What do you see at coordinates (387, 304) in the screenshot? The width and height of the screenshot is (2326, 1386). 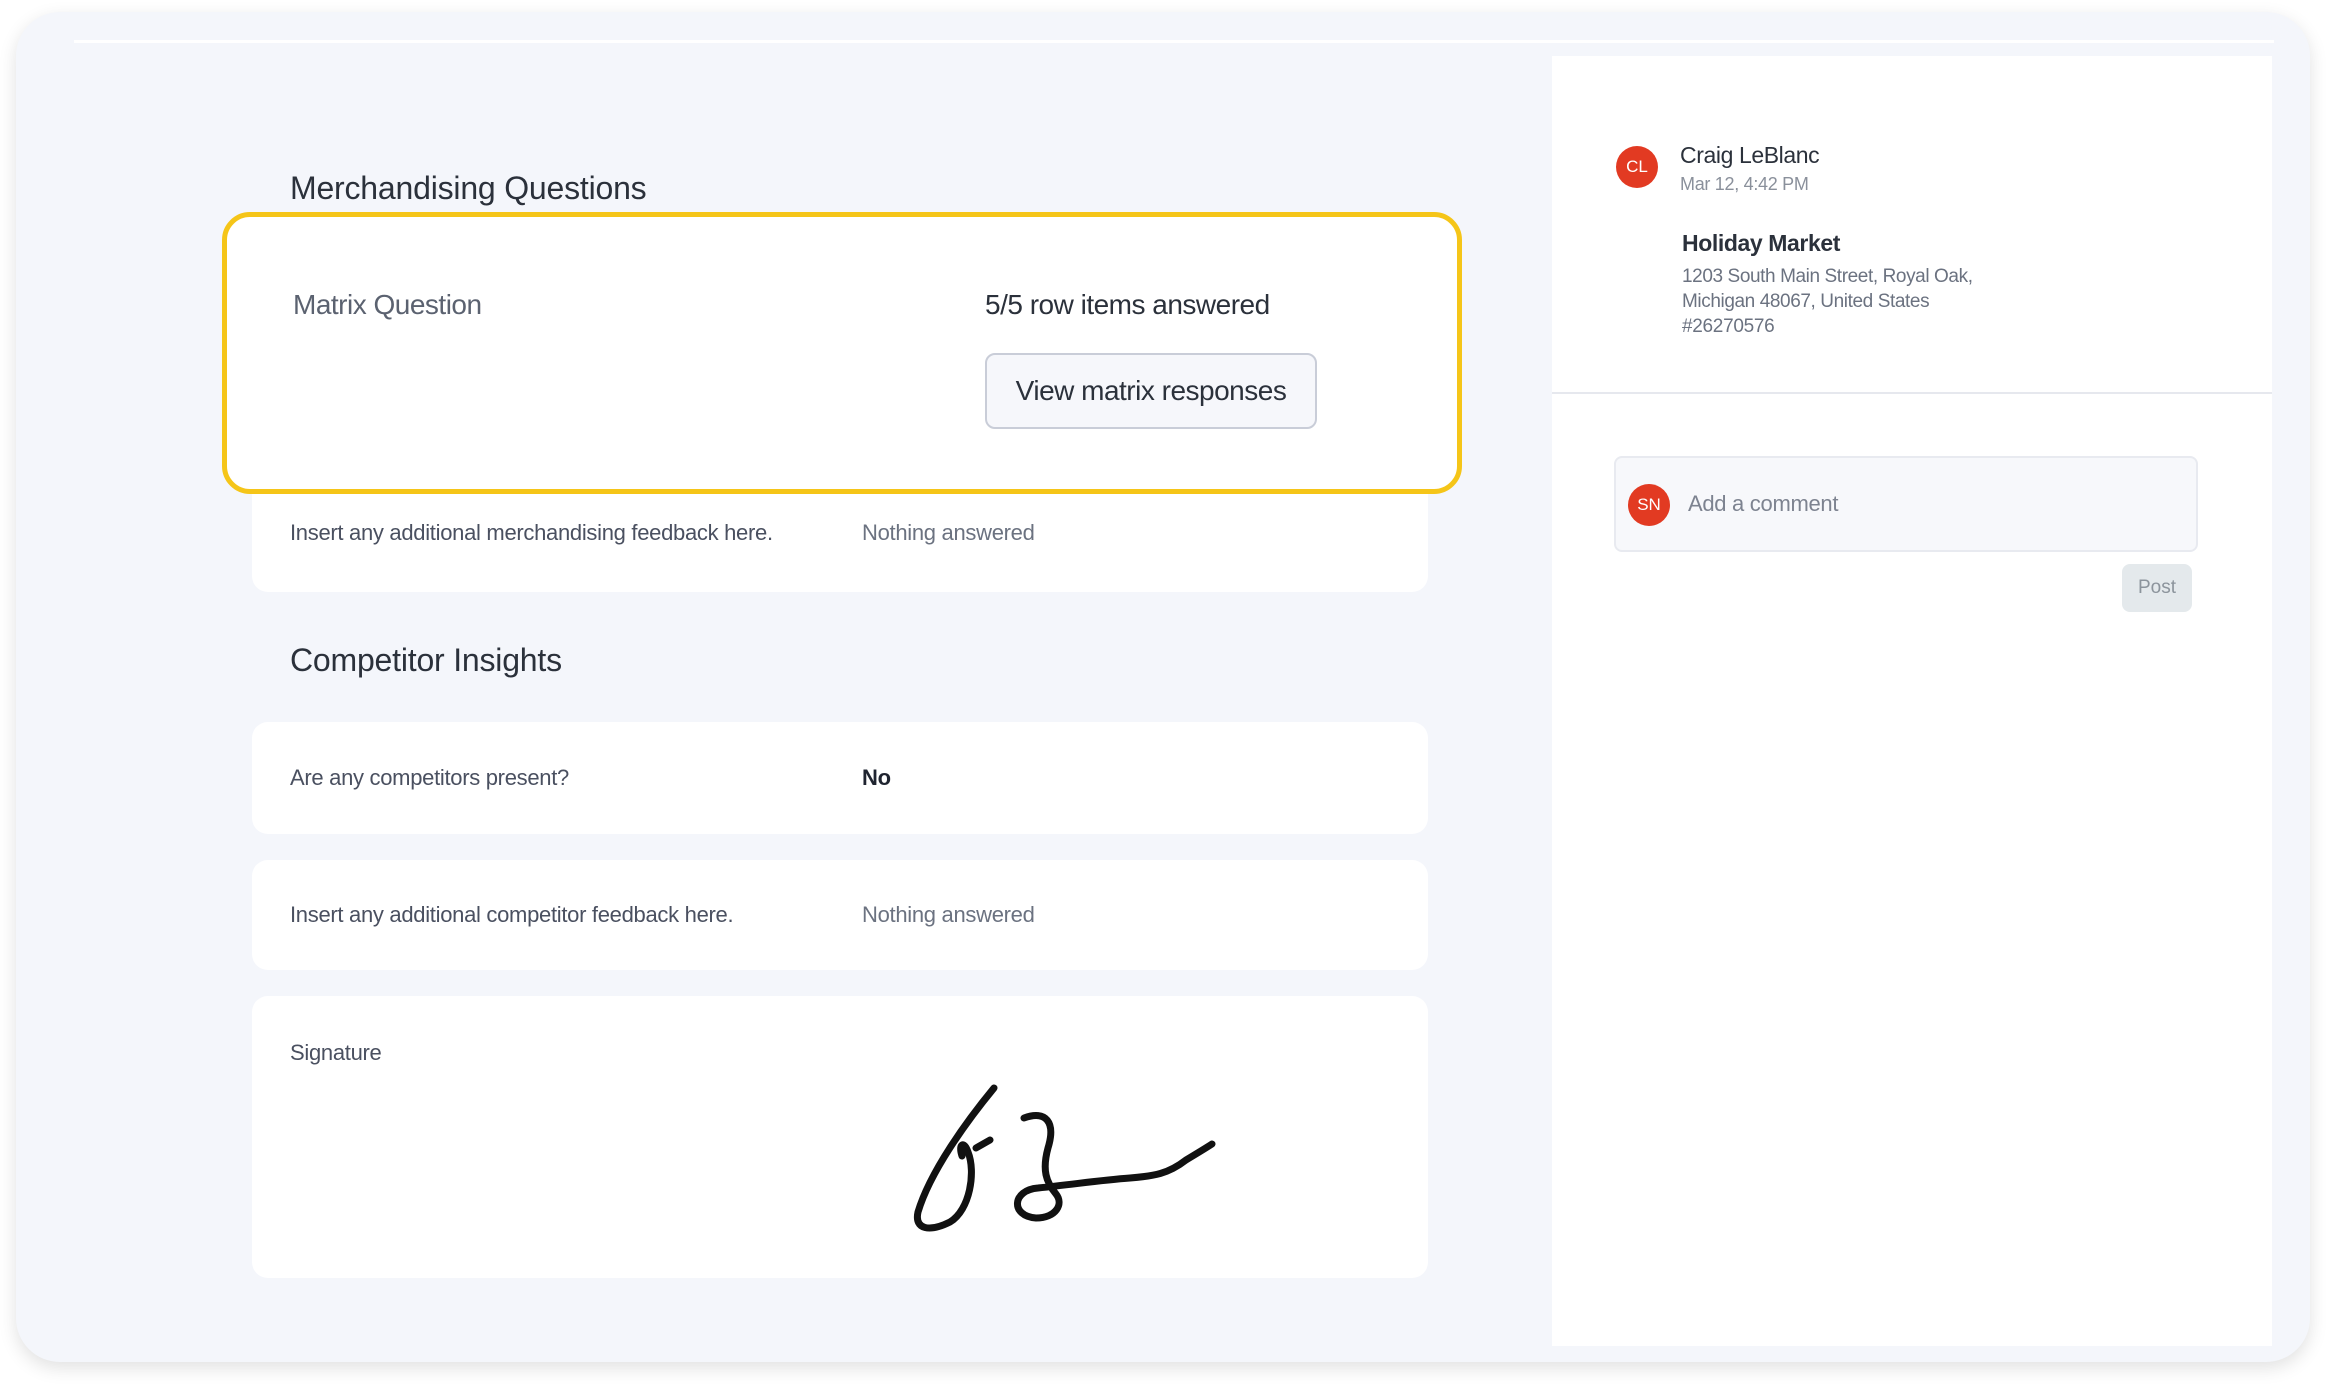 I see `matrix-question-label: Matrix Question` at bounding box center [387, 304].